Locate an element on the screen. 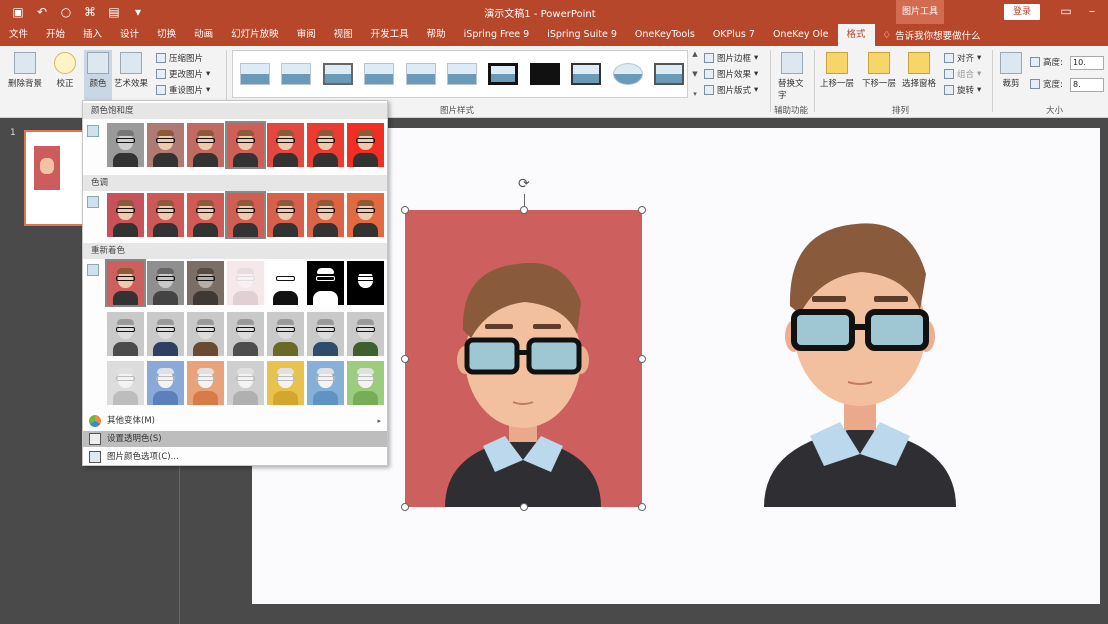 Image resolution: width=1108 pixels, height=624 pixels. picture-effects-button: 图片效果 ▾ is located at coordinates (731, 74).